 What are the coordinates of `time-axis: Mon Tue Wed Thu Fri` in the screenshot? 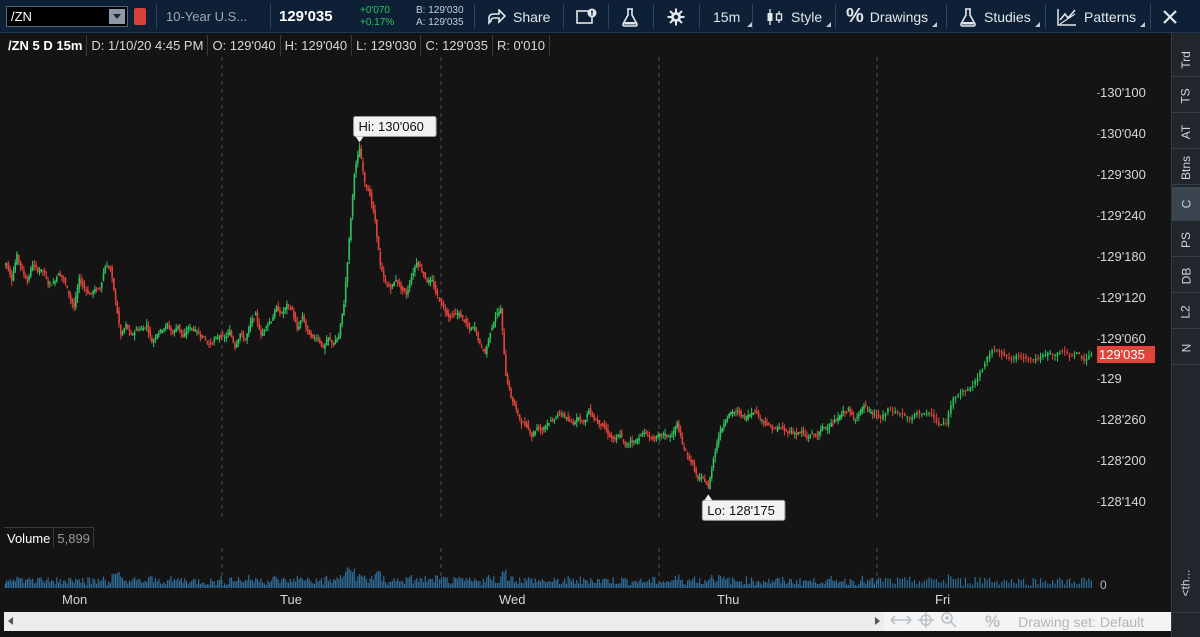 It's located at (587, 600).